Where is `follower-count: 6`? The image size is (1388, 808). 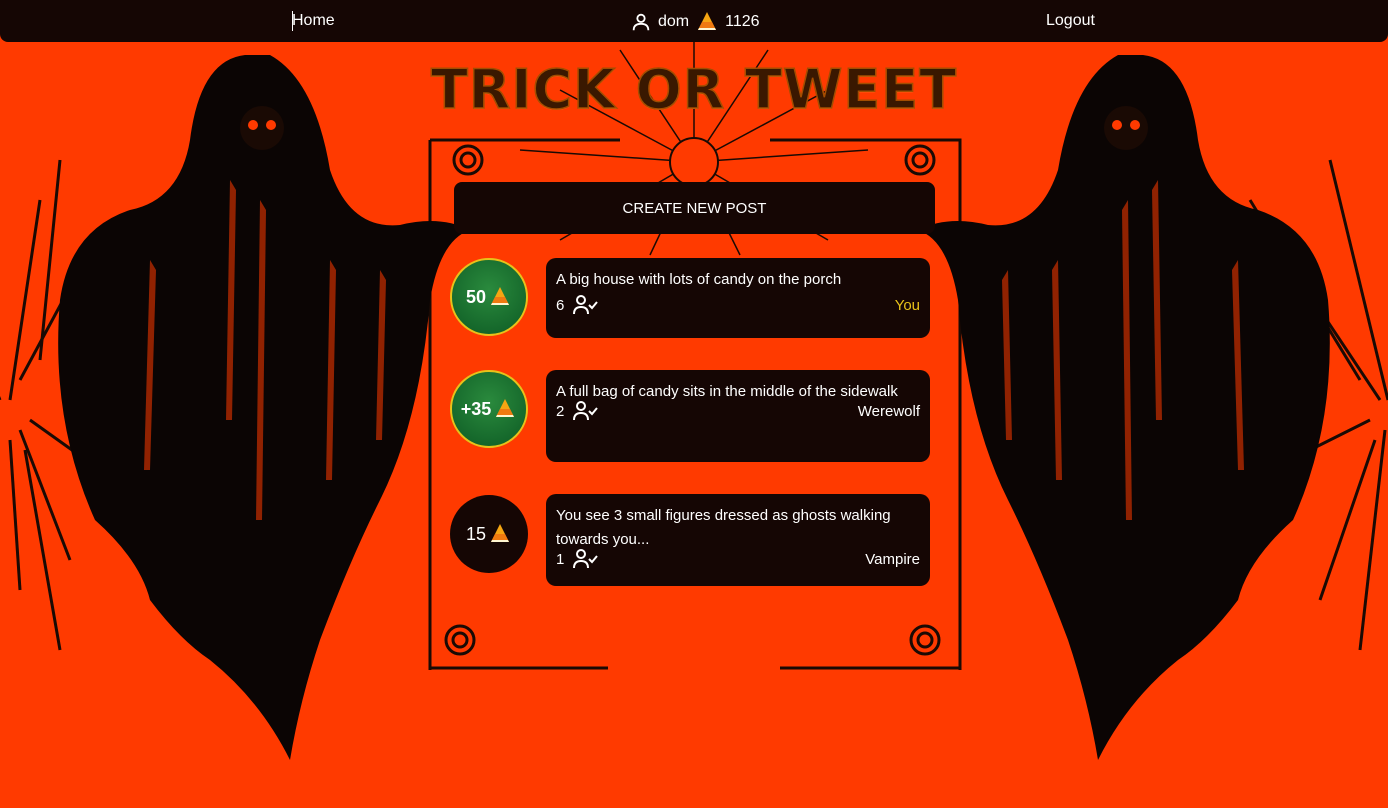 follower-count: 6 is located at coordinates (577, 305).